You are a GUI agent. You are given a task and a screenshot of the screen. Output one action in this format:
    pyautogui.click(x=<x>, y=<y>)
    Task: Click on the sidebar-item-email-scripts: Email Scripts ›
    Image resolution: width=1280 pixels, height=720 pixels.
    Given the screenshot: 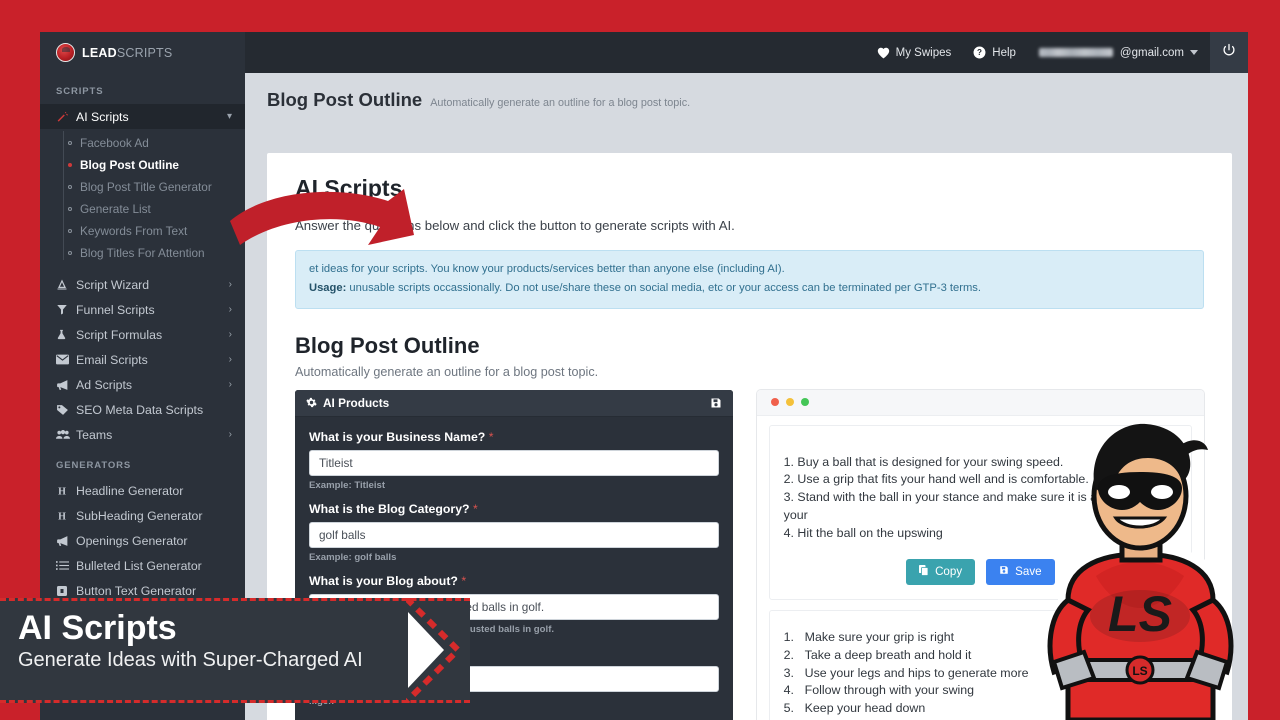 What is the action you would take?
    pyautogui.click(x=142, y=359)
    